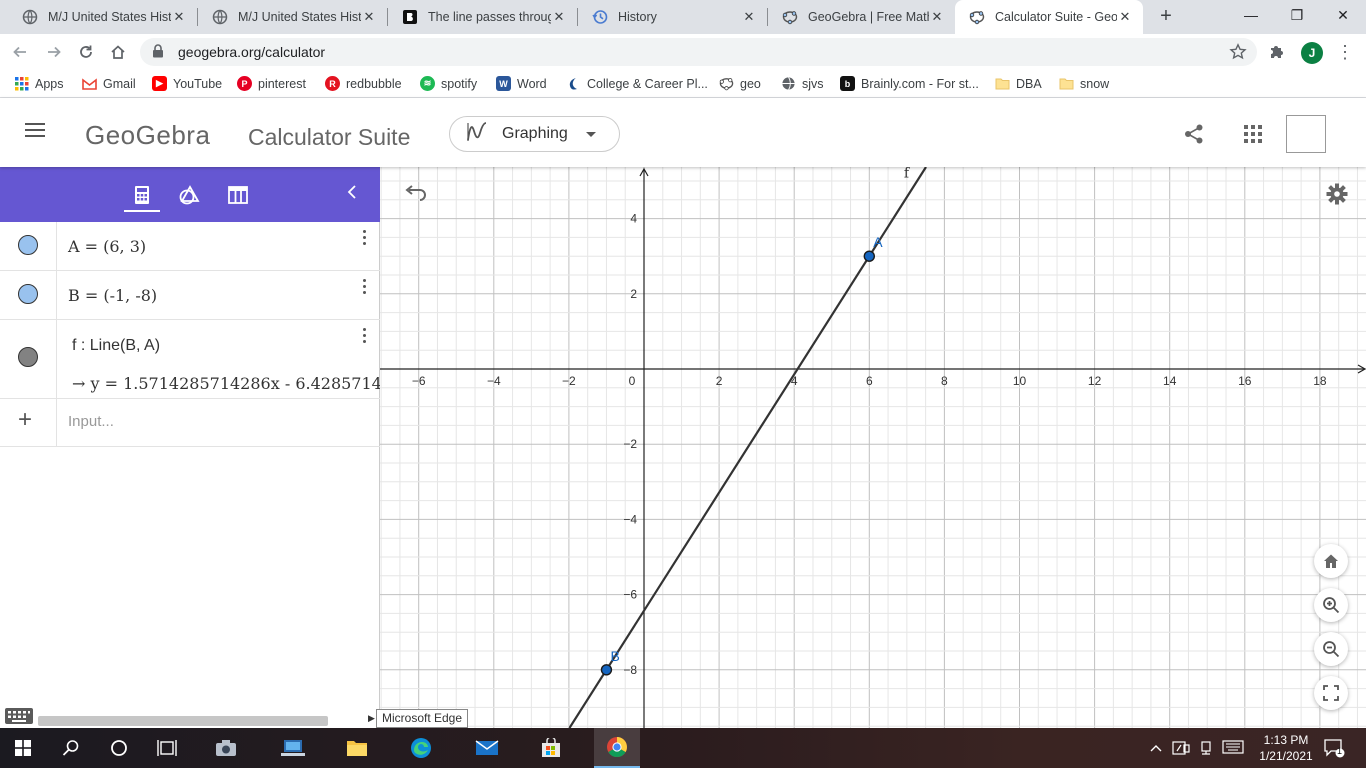 The height and width of the screenshot is (768, 1366). I want to click on bookmark-gmail: Gmail, so click(109, 83).